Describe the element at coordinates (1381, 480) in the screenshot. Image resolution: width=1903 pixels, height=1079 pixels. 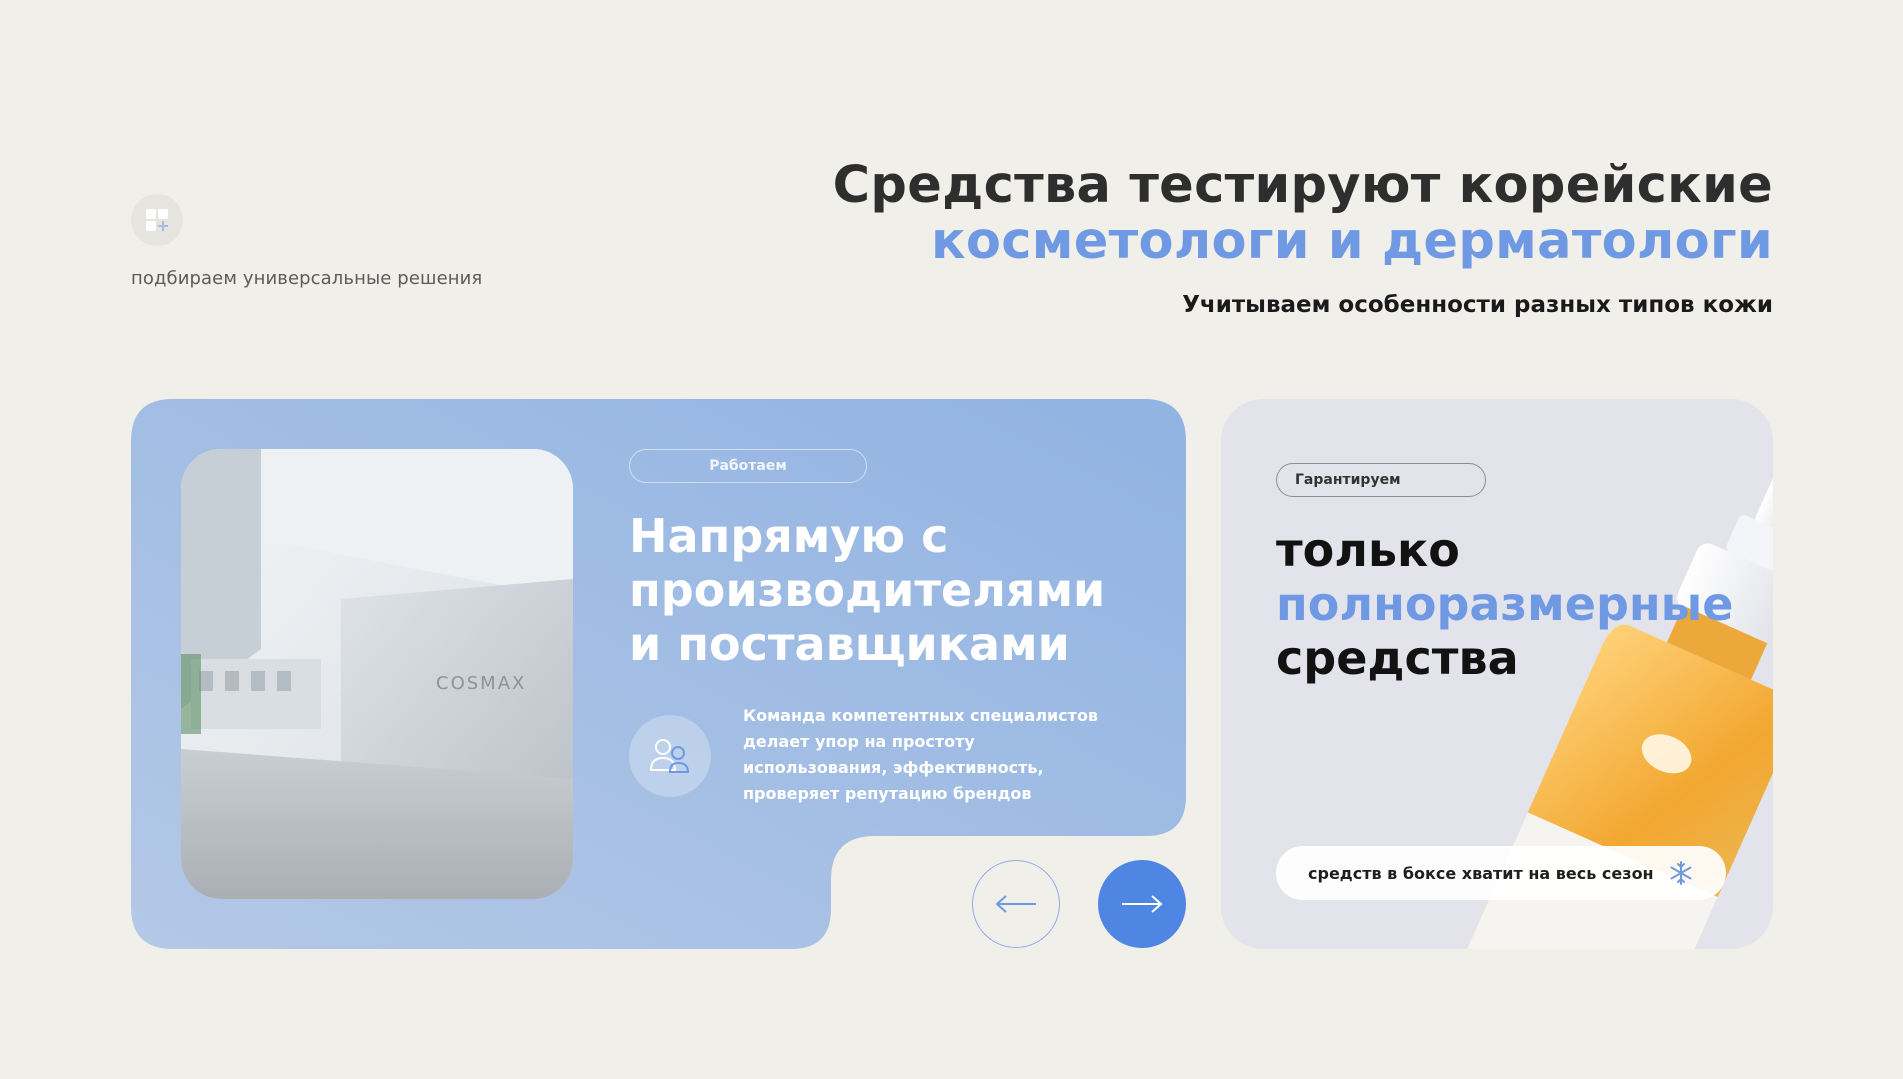
I see `chip-guarantee: Гарантируем` at that location.